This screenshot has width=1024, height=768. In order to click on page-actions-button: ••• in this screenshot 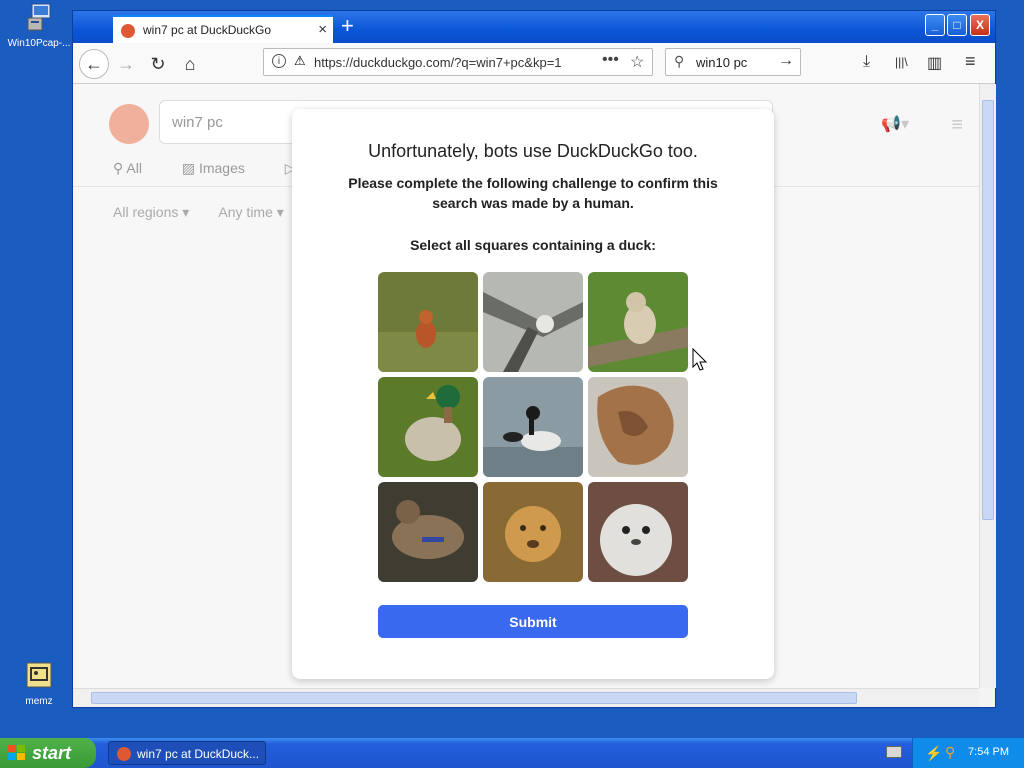, I will do `click(610, 60)`.